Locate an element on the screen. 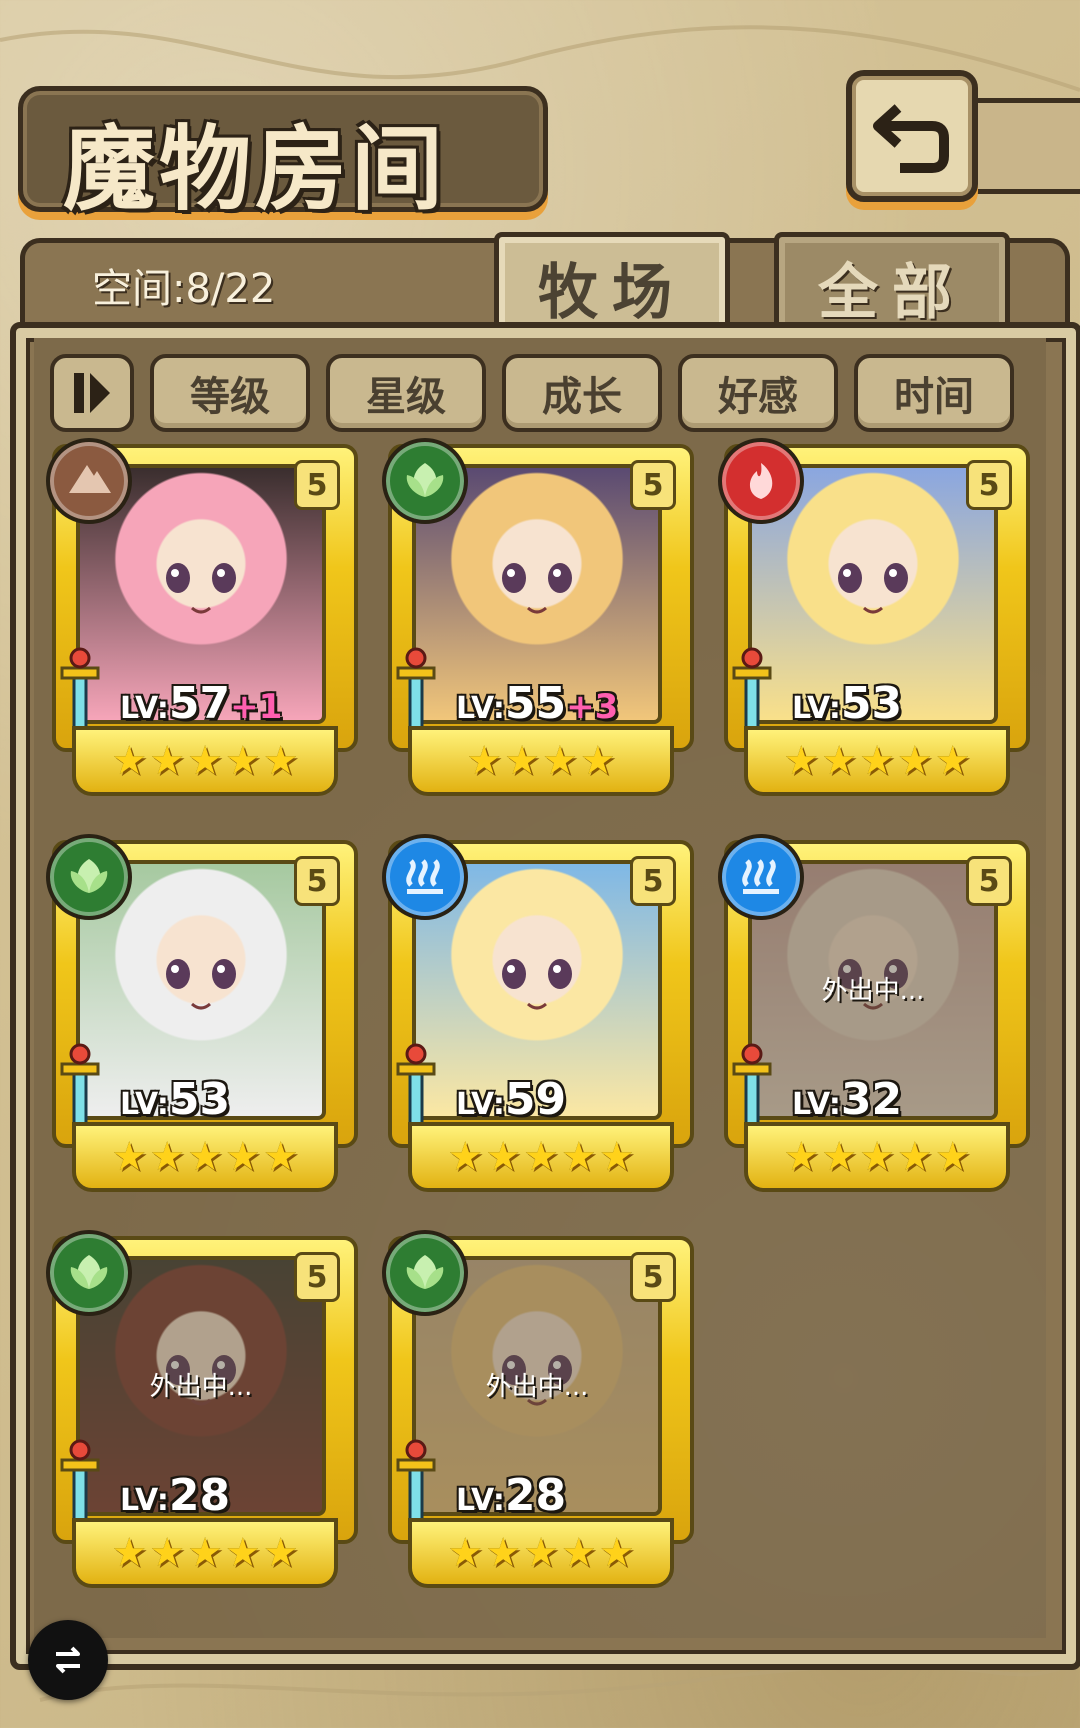 This screenshot has width=1080, height=1728. back-arrow-icon is located at coordinates (911, 138).